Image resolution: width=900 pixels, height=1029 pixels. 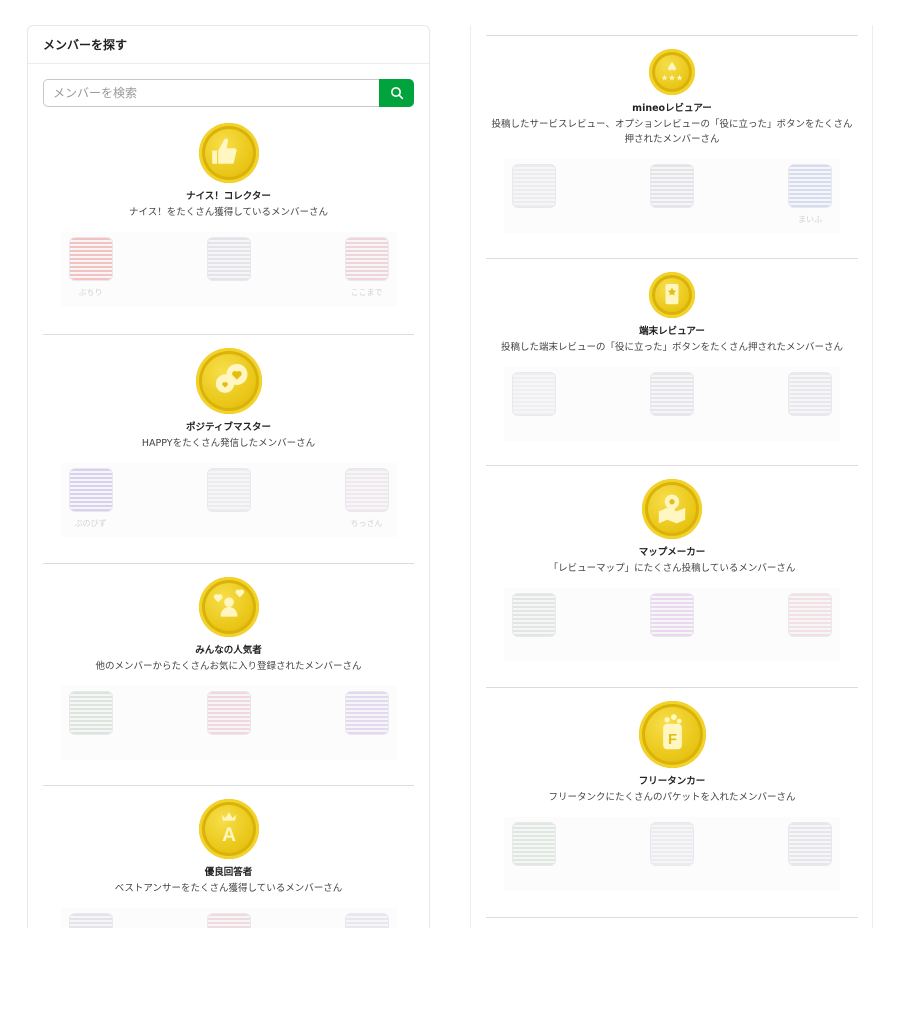 What do you see at coordinates (396, 93) in the screenshot?
I see `search-button` at bounding box center [396, 93].